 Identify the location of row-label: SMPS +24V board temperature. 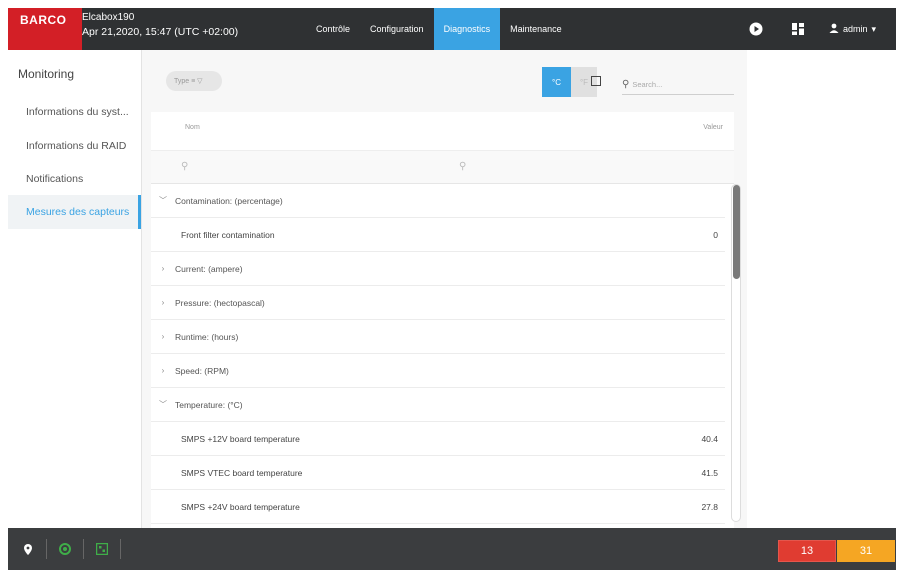
(240, 506).